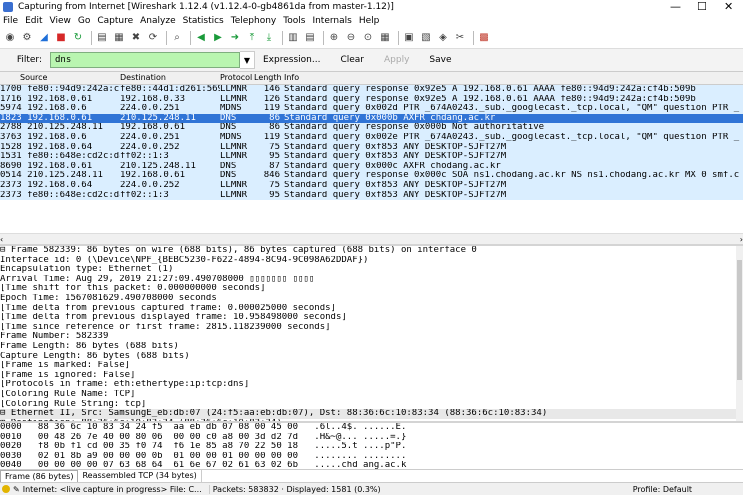 The height and width of the screenshot is (495, 743). I want to click on close-file-icon: ✖, so click(136, 38).